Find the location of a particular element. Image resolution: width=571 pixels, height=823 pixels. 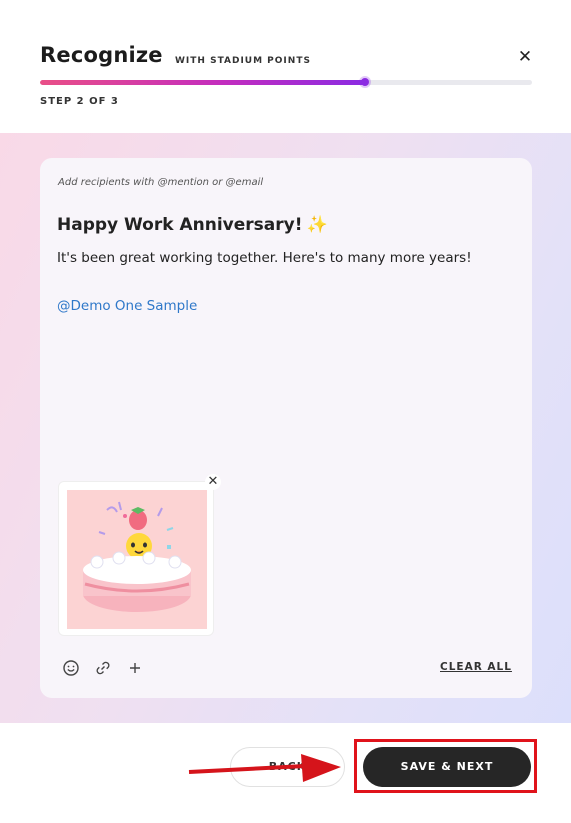

message-title-text: Happy Work Anniversary! is located at coordinates (180, 225).